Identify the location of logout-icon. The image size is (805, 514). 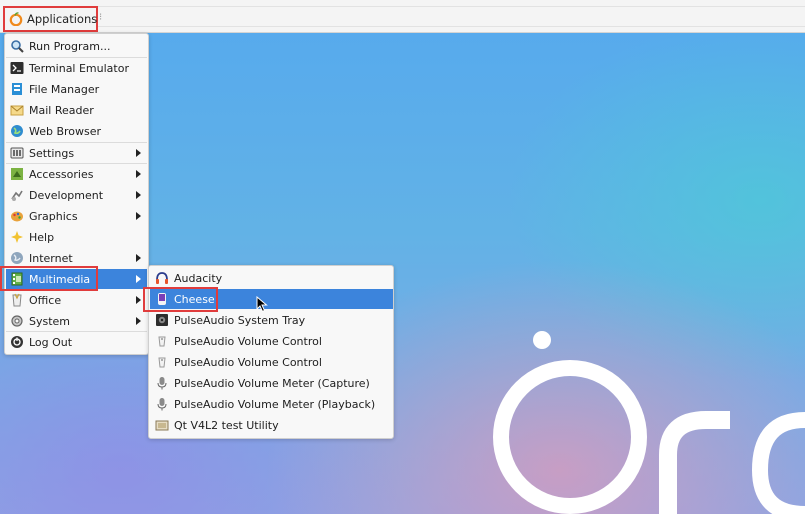
(17, 342).